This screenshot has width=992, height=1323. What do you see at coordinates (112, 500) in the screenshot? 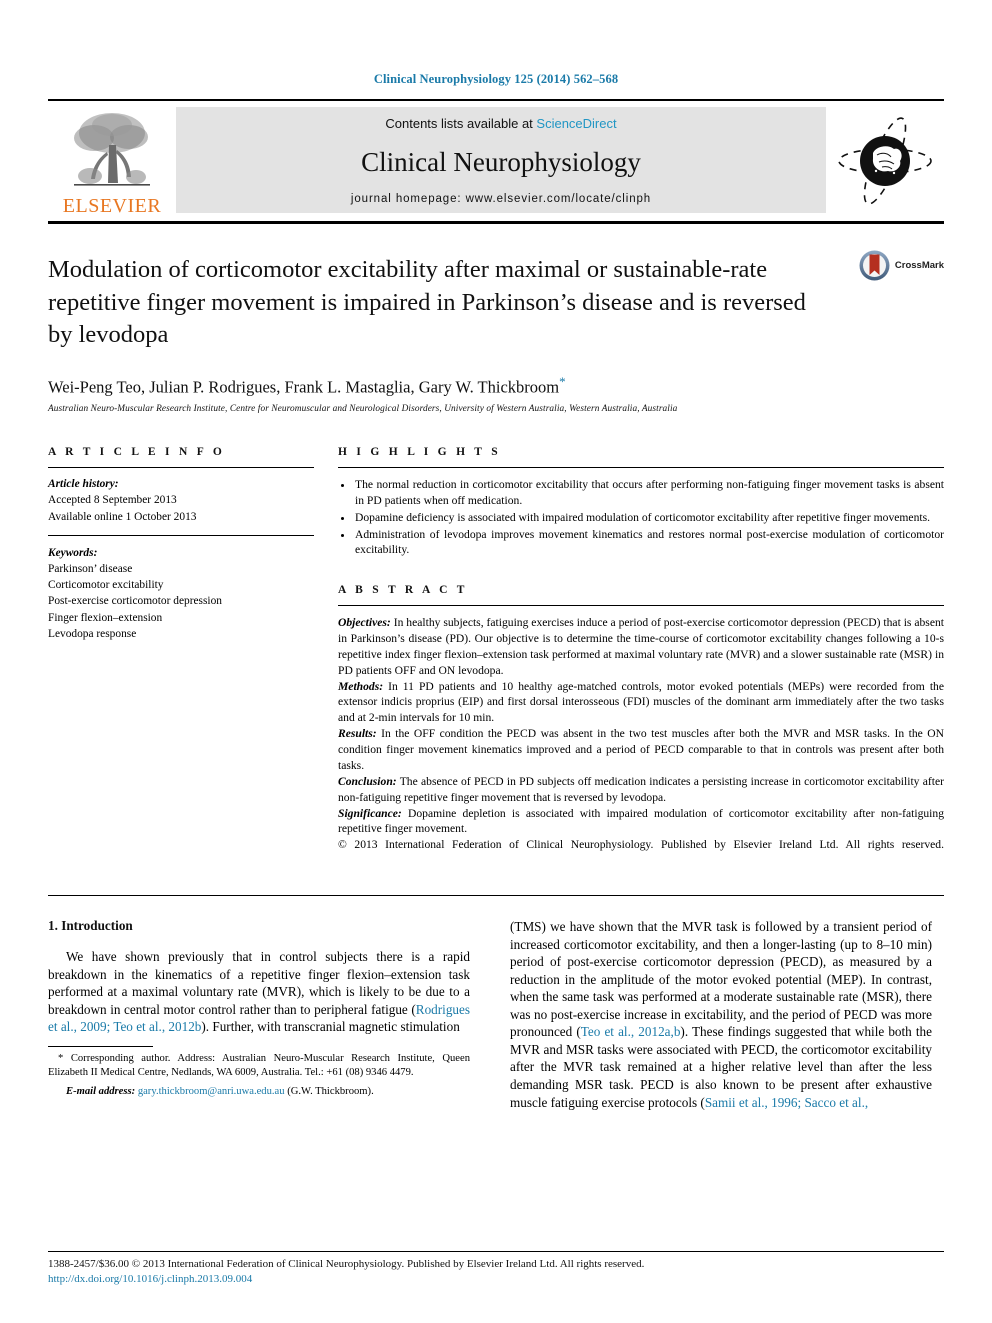
I see `history-item: Accepted 8 September 2013` at bounding box center [112, 500].